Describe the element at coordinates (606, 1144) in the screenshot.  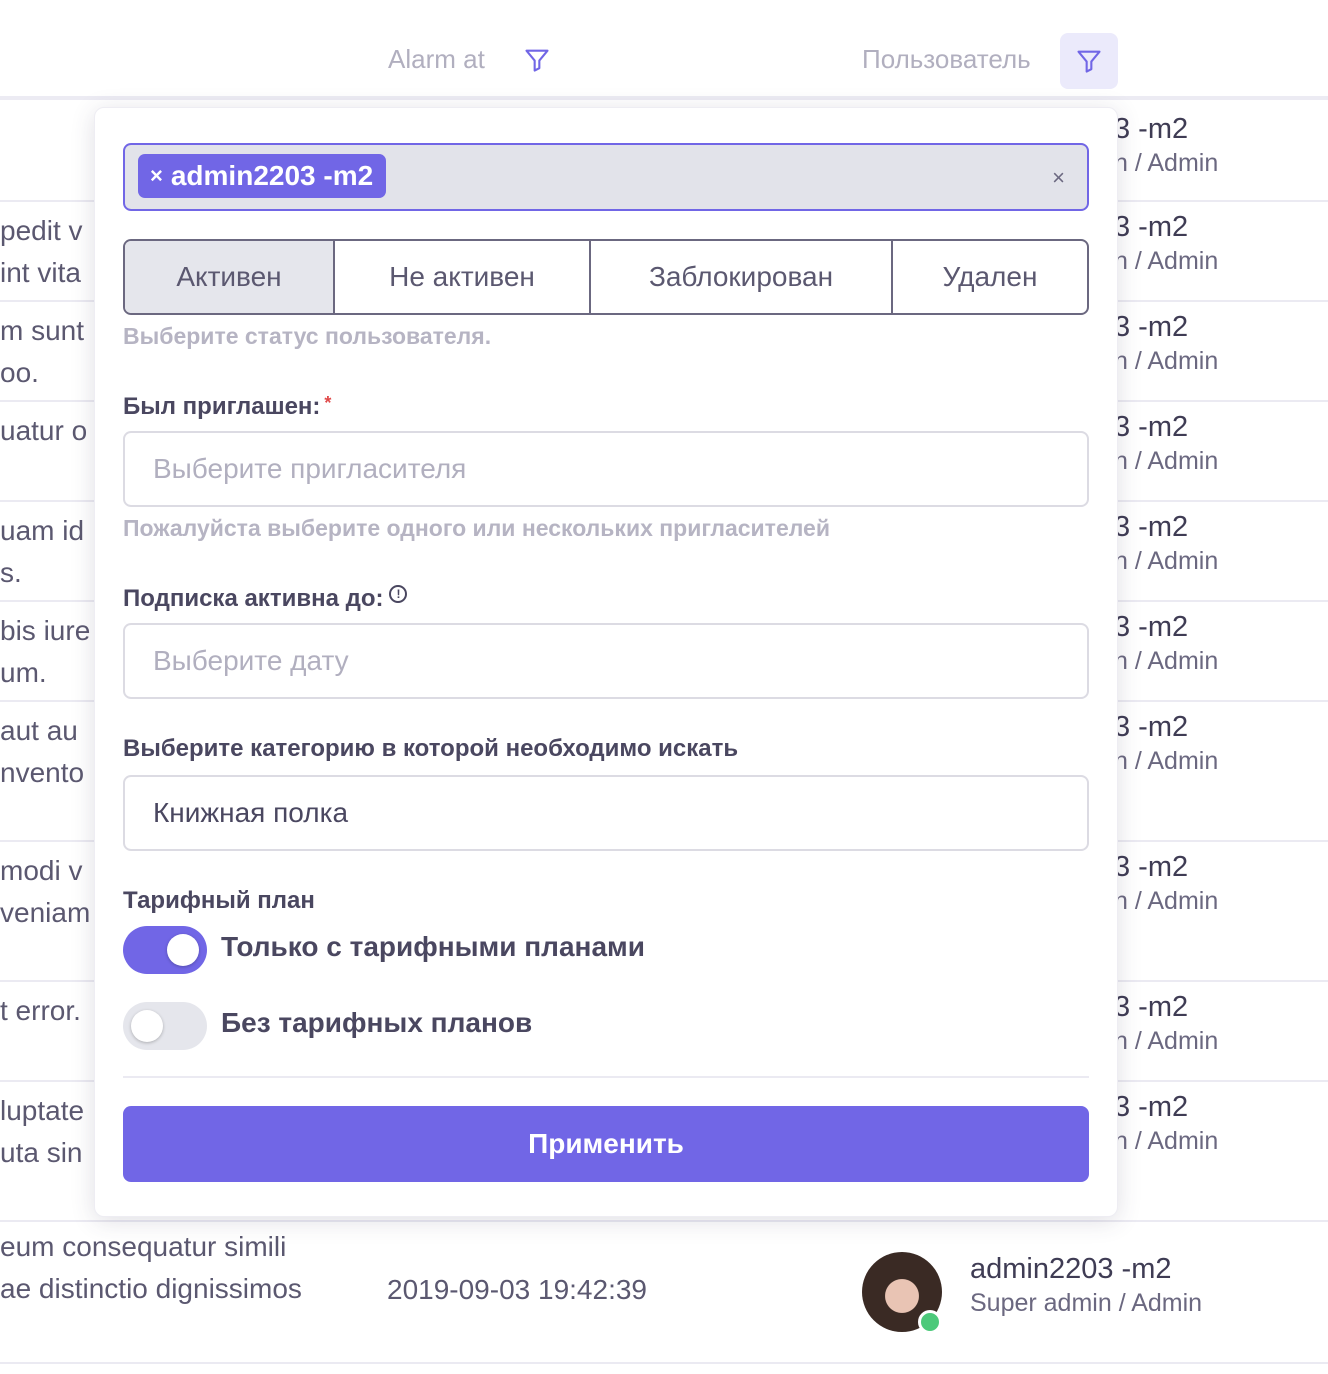
I see `apply-button: Применить` at that location.